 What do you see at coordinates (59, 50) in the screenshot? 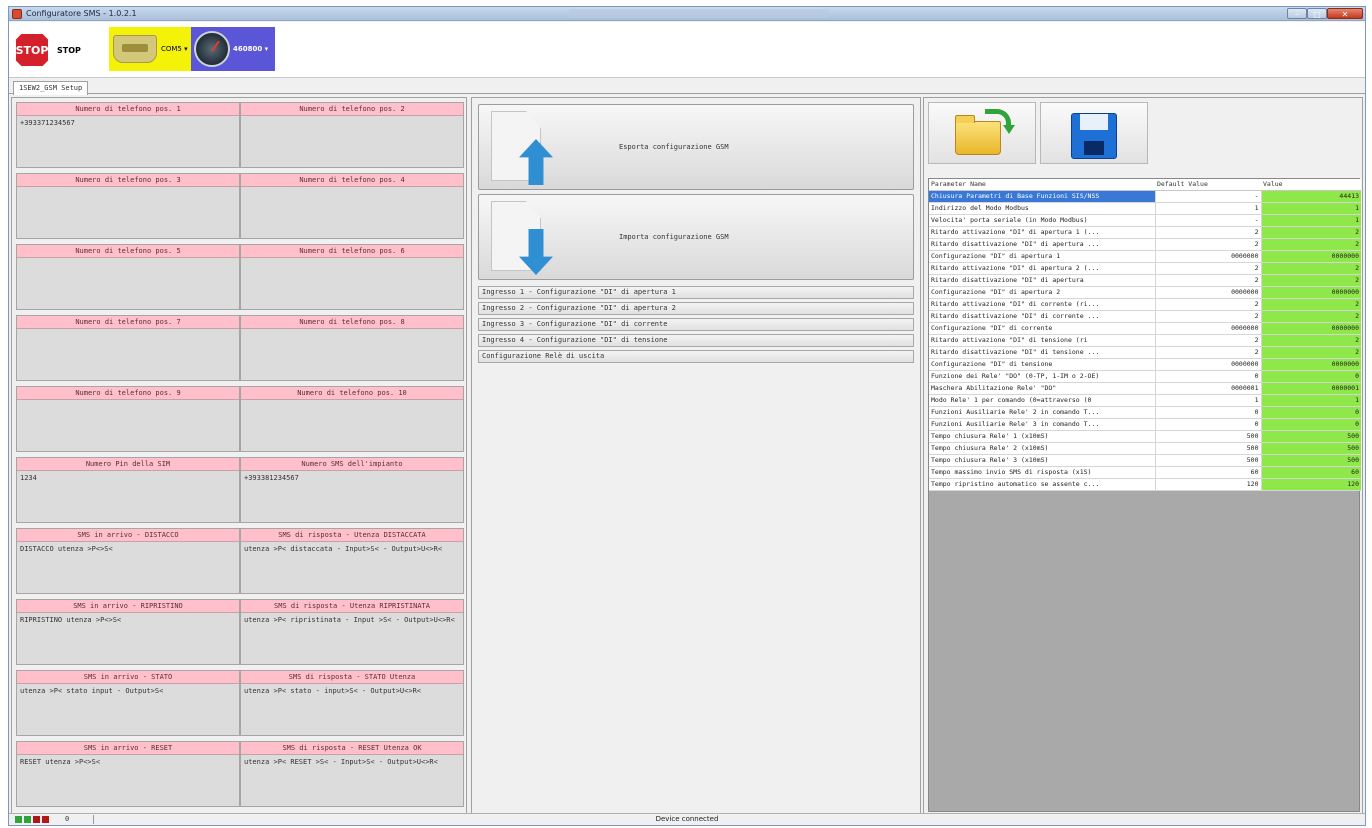
I see `stop-button: STOP STOP` at bounding box center [59, 50].